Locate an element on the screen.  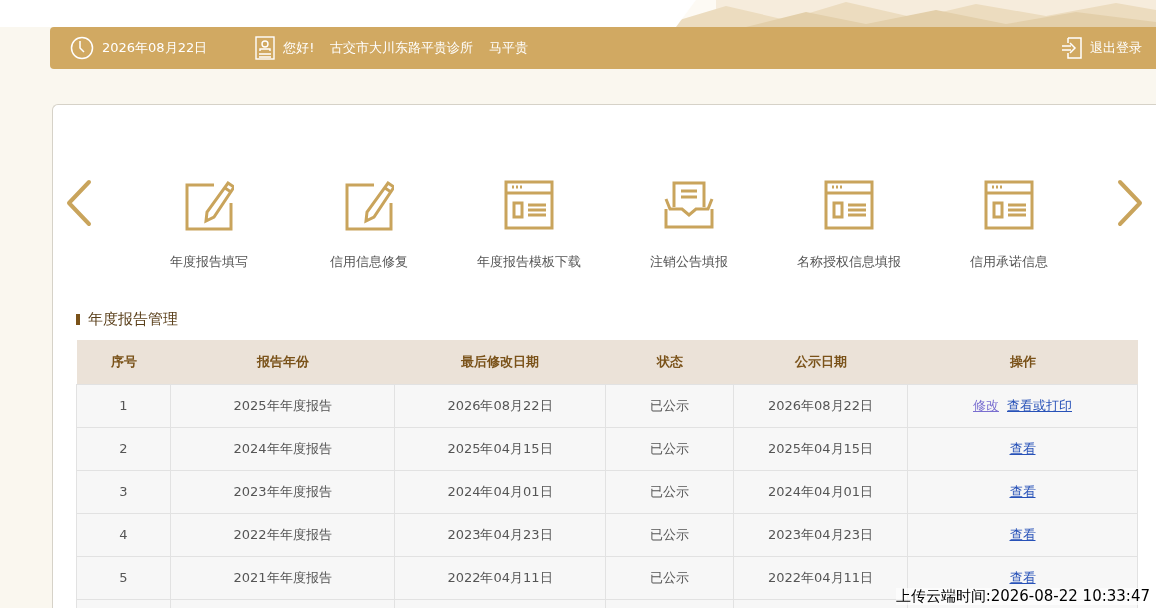
shortcut-tile: 信用承诺信息 is located at coordinates (1009, 225).